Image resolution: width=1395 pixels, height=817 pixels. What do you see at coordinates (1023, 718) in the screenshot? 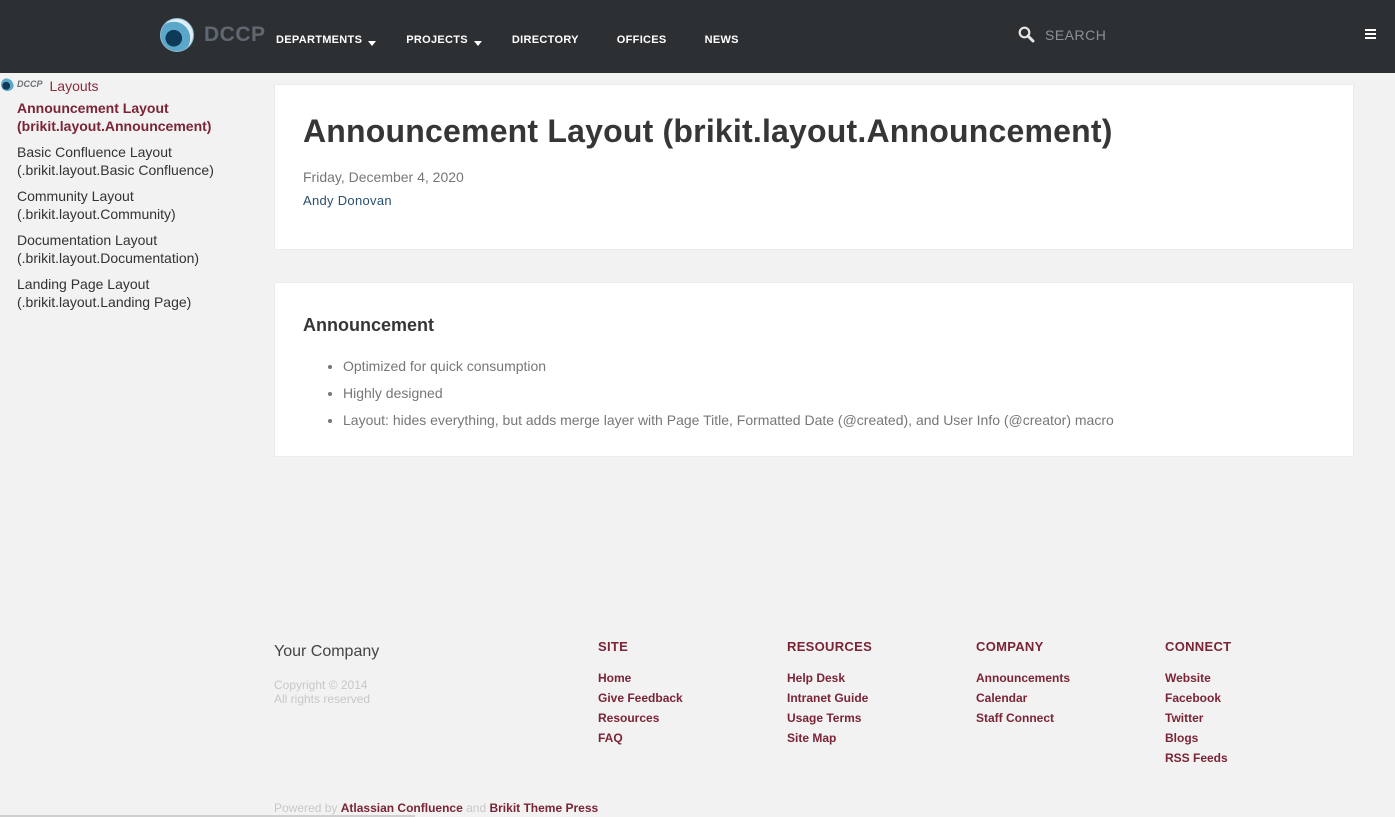
I see `footer-link-staff-connect: Staff Connect` at bounding box center [1023, 718].